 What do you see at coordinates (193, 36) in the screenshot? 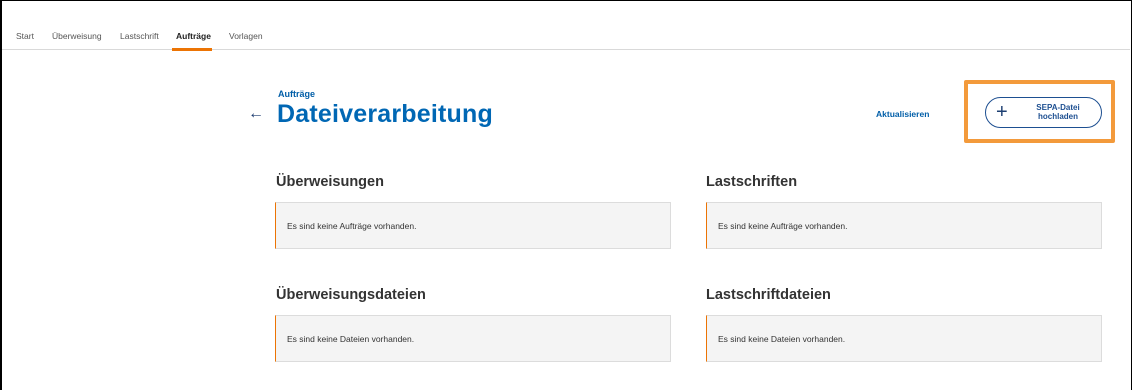
I see `tab-auftraege: Aufträge` at bounding box center [193, 36].